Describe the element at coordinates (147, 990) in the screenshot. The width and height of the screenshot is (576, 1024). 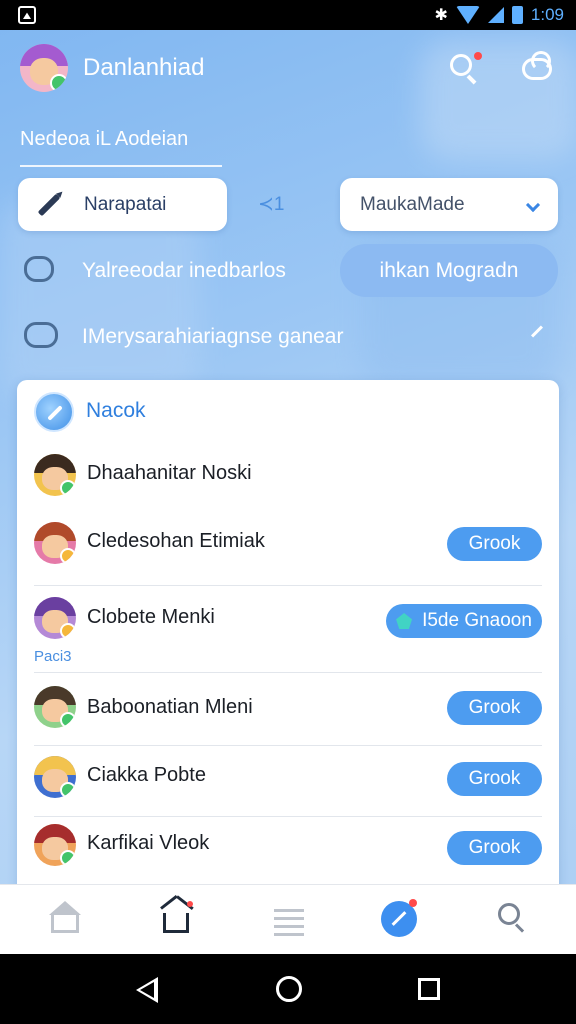
I see `back-icon` at that location.